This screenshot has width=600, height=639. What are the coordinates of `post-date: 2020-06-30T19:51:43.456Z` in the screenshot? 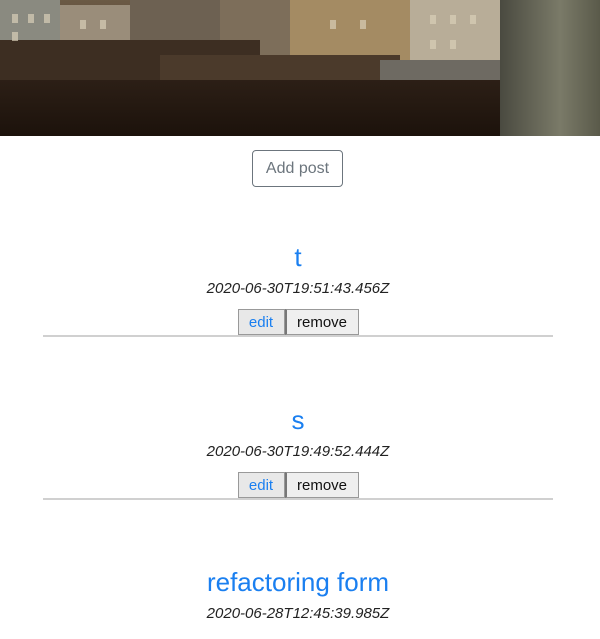 It's located at (298, 288).